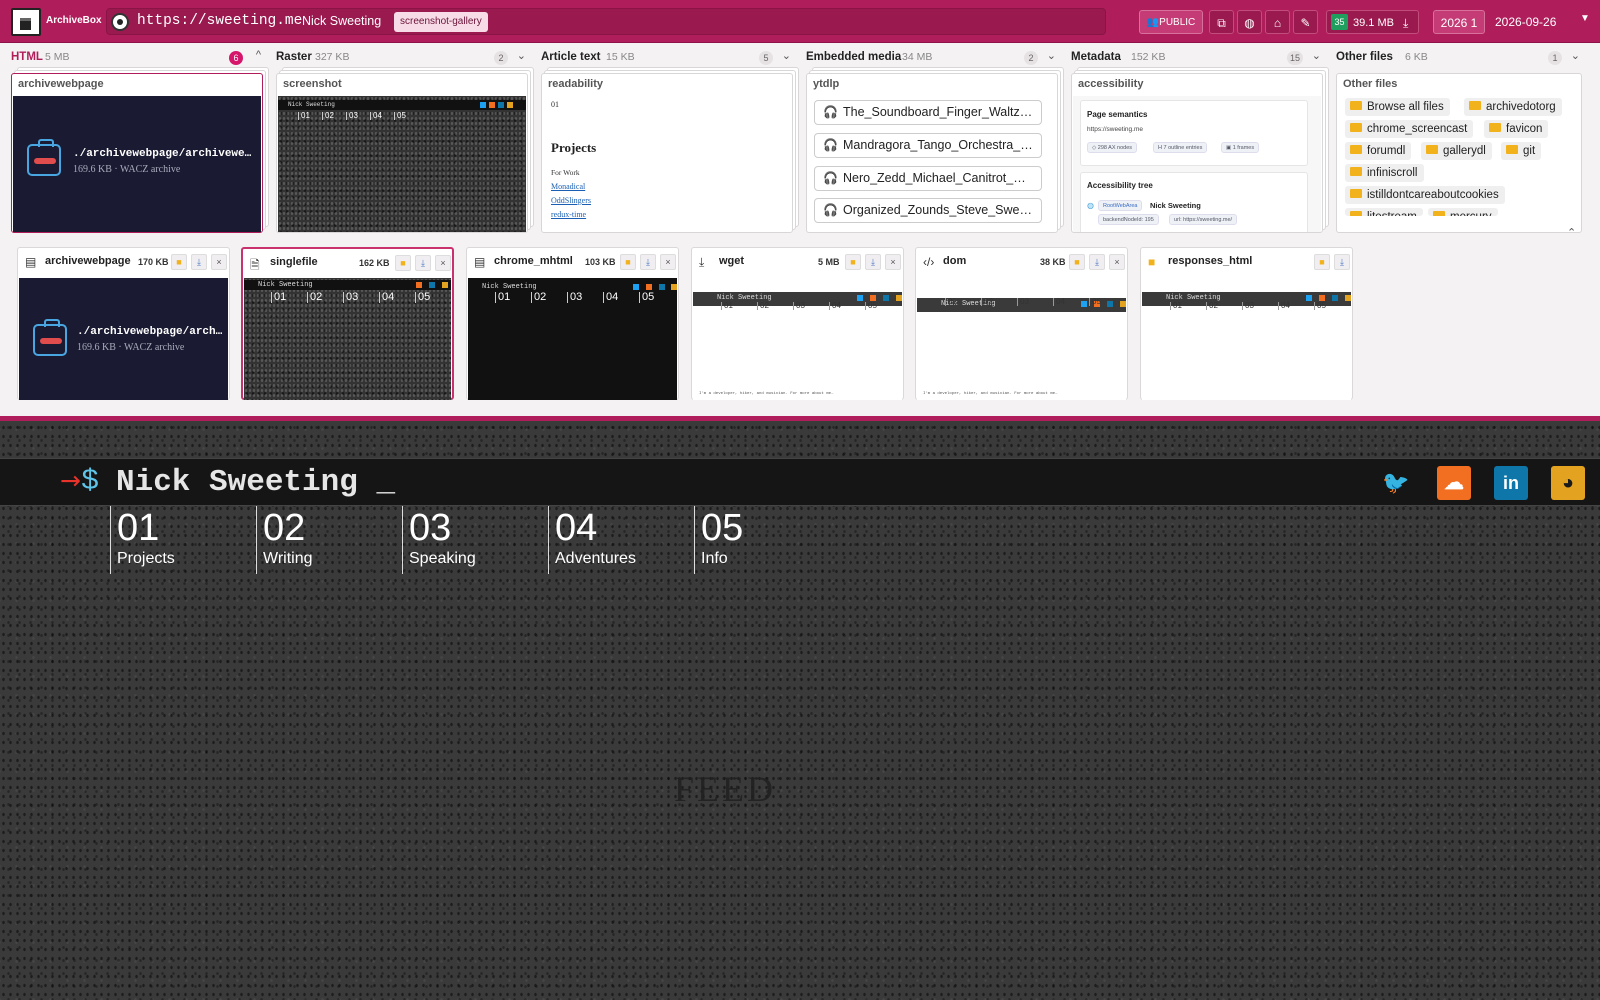 Image resolution: width=1600 pixels, height=1000 pixels. I want to click on folder-chip: litestream, so click(1384, 212).